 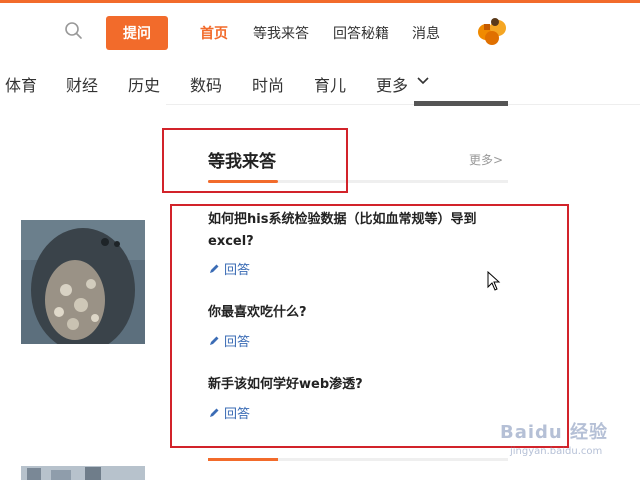 What do you see at coordinates (268, 84) in the screenshot?
I see `category-fashion: 时尚` at bounding box center [268, 84].